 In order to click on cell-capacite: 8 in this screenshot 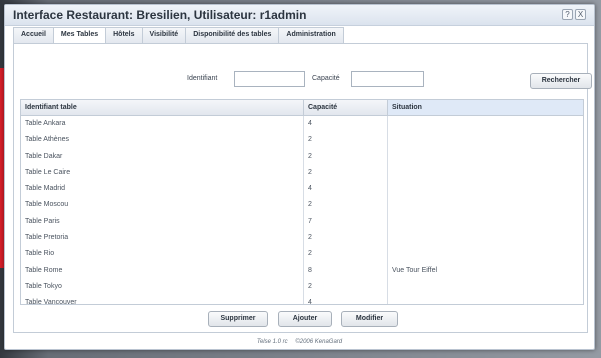, I will do `click(346, 270)`.